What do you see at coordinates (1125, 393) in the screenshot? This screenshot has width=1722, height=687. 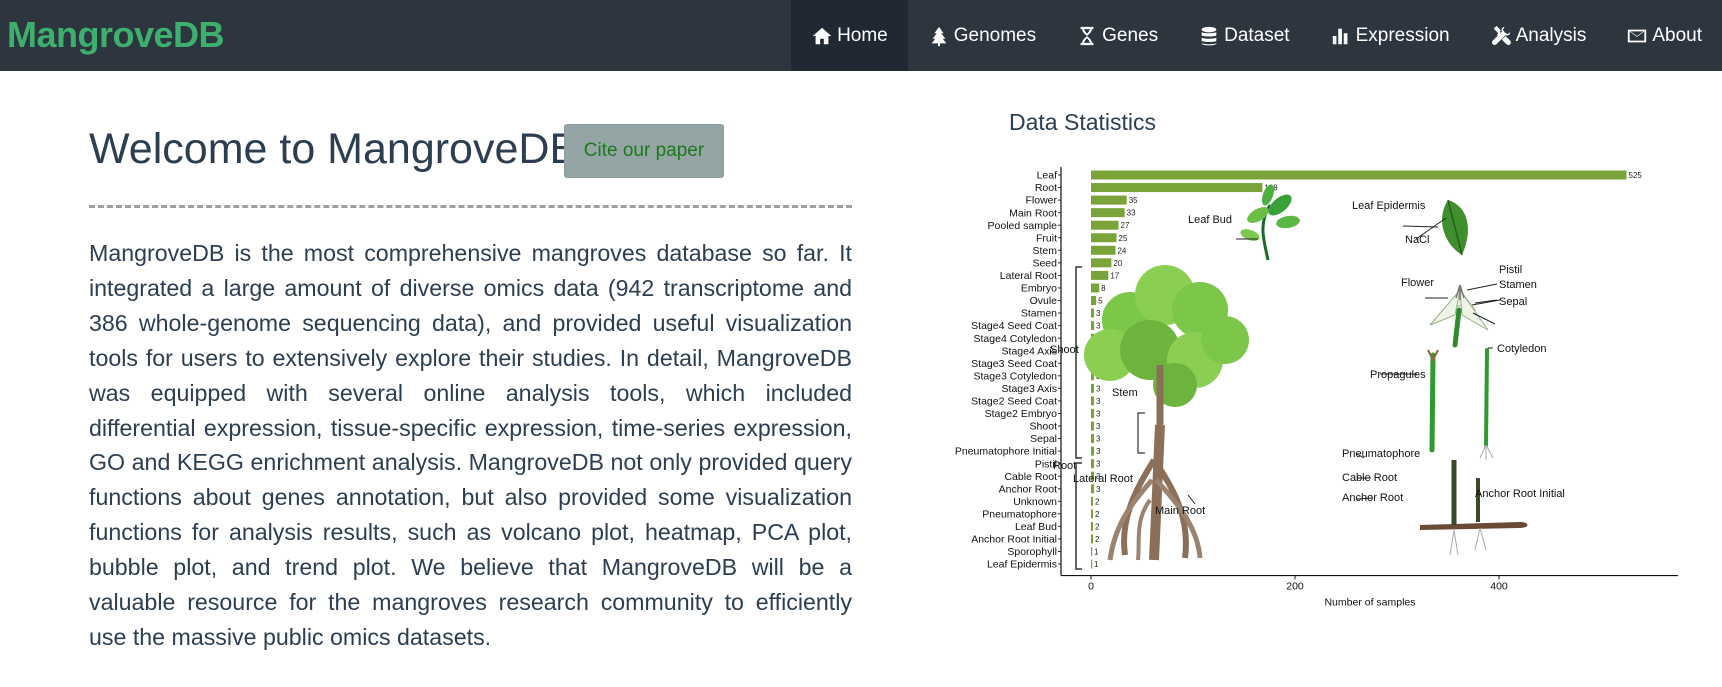 I see `label-stem: Stem` at bounding box center [1125, 393].